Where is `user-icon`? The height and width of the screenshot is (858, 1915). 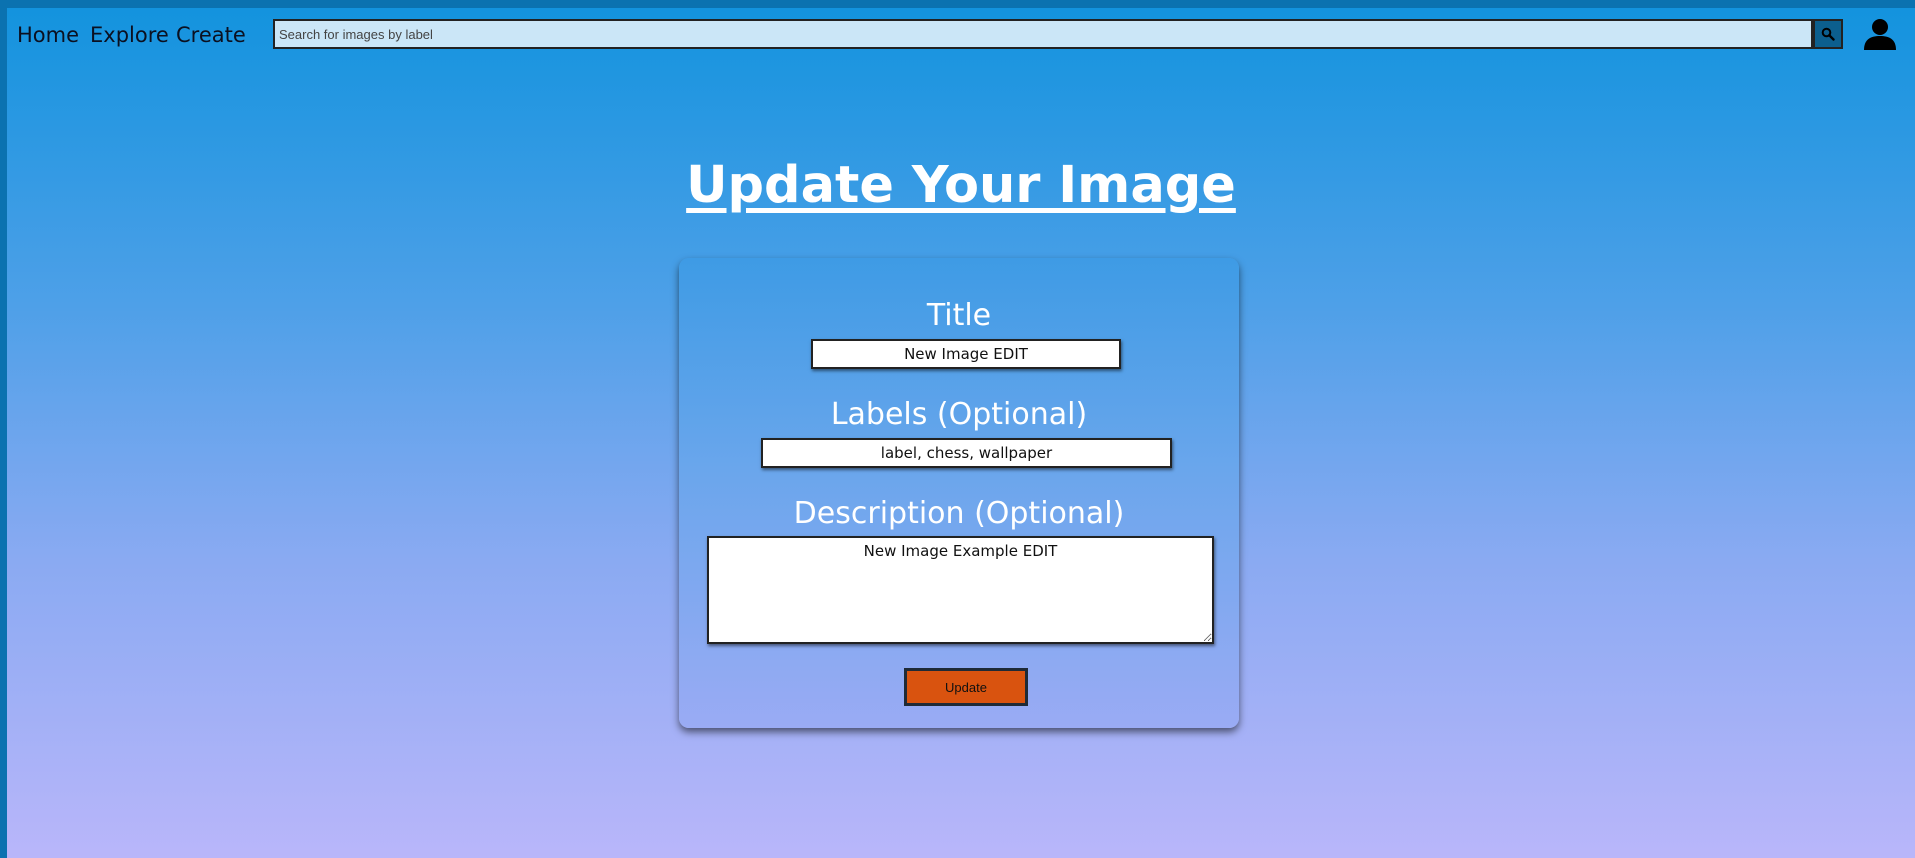
user-icon is located at coordinates (1880, 34).